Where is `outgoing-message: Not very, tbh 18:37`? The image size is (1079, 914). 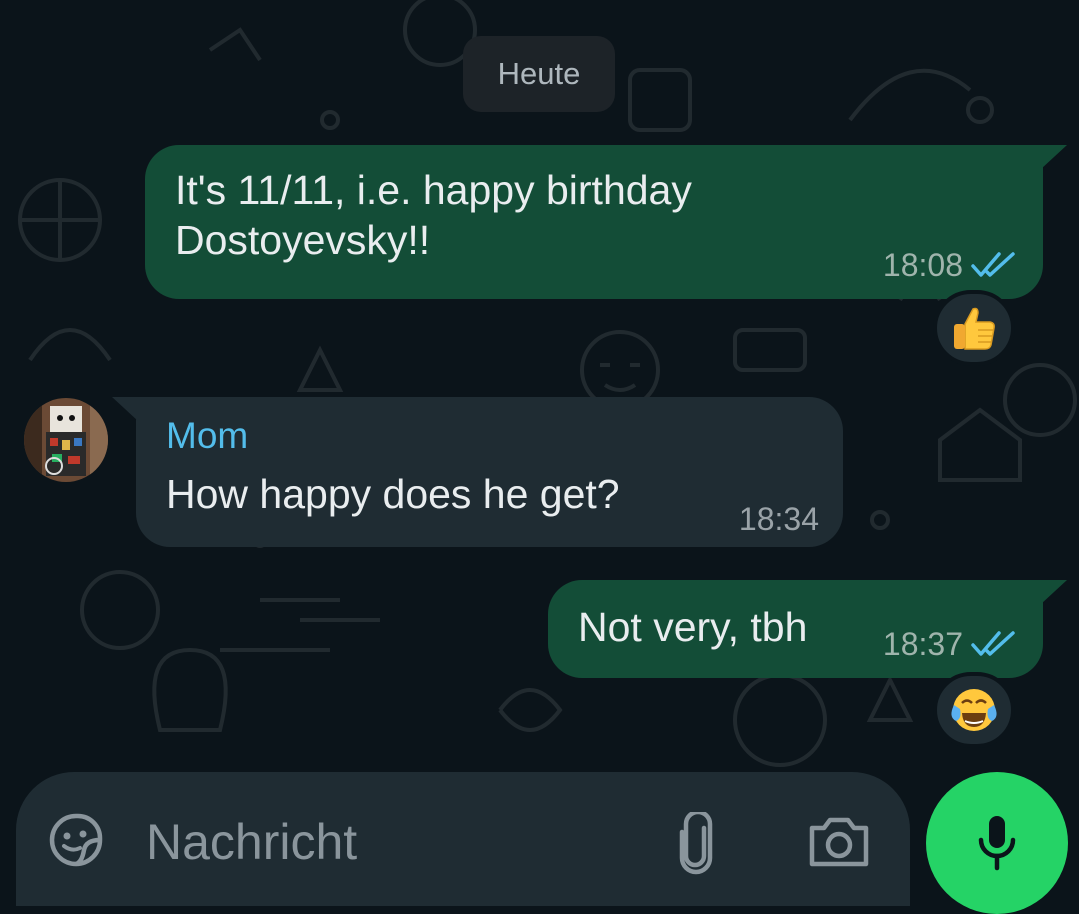 outgoing-message: Not very, tbh 18:37 is located at coordinates (807, 629).